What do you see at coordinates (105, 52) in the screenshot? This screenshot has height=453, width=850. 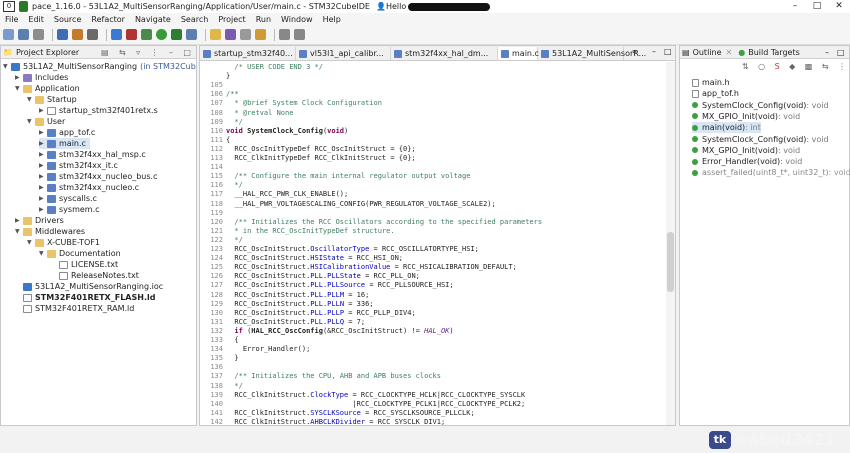 I see `collapse-all-icon: ▤` at bounding box center [105, 52].